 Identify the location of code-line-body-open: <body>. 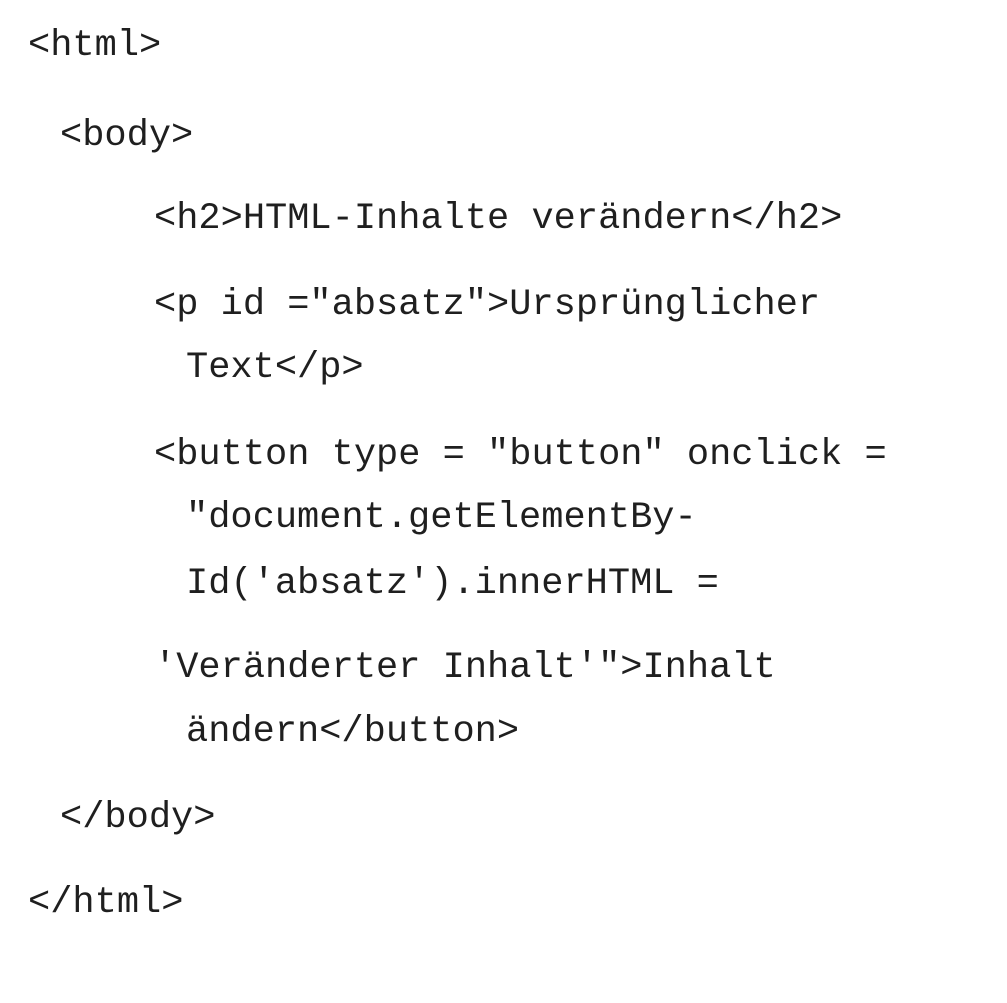
(127, 136).